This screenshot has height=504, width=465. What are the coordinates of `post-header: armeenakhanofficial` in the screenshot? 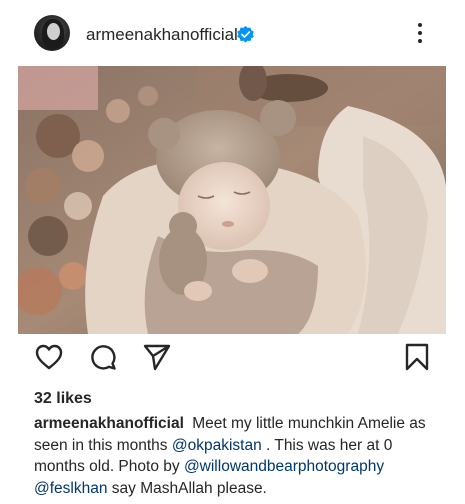 It's located at (232, 33).